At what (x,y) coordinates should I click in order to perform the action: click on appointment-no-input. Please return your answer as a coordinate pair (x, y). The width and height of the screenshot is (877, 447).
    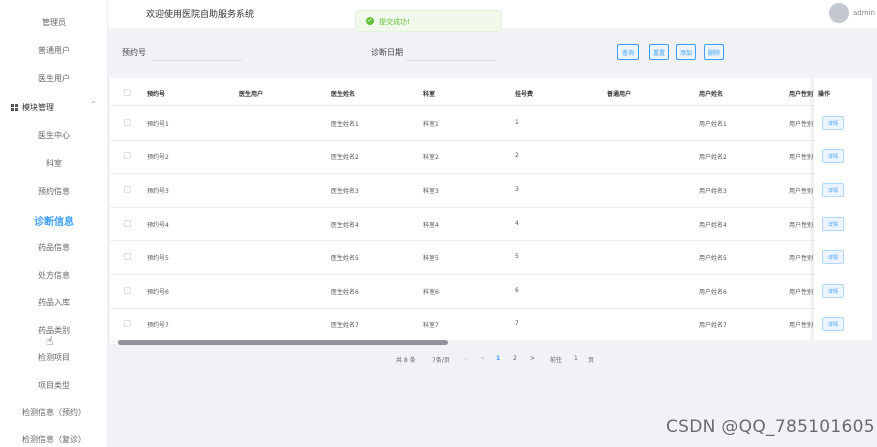
    Looking at the image, I should click on (197, 53).